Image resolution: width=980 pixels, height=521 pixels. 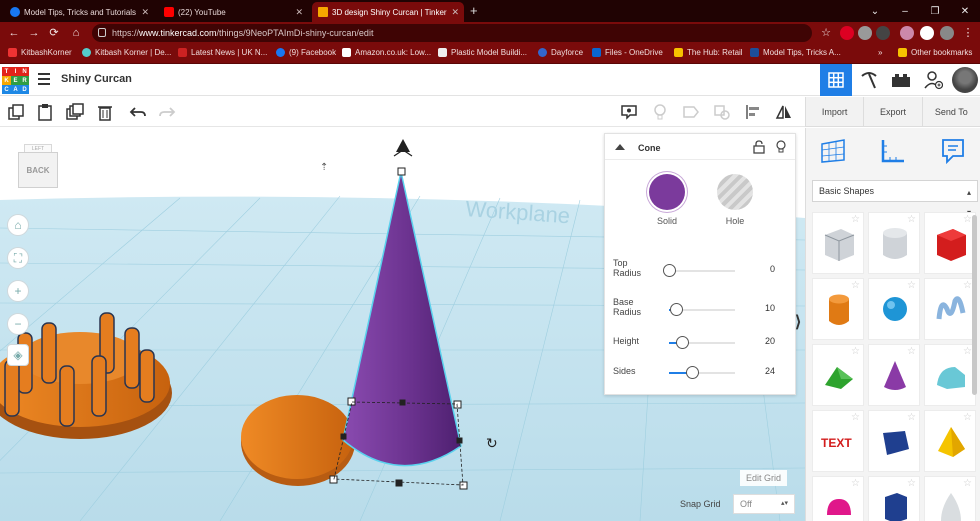 I want to click on duplicate-icon, so click(x=75, y=112).